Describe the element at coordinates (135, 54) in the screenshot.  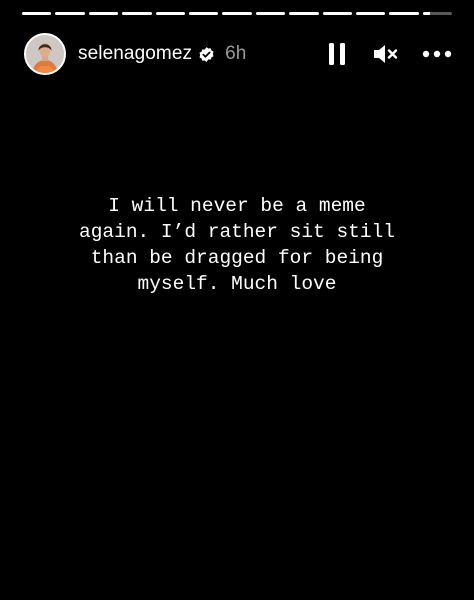
I see `username: selenagomez` at that location.